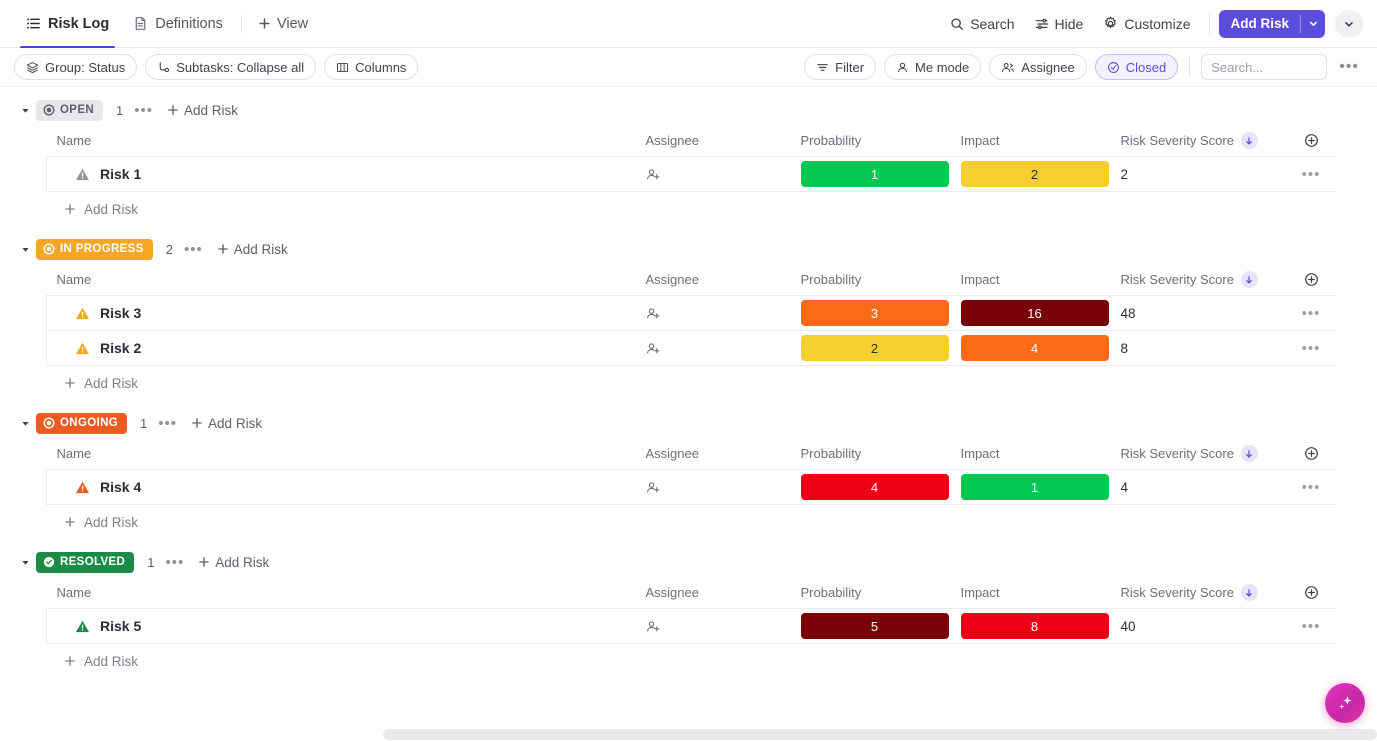 The image size is (1377, 741). What do you see at coordinates (1059, 24) in the screenshot?
I see `hide-button: Hide` at bounding box center [1059, 24].